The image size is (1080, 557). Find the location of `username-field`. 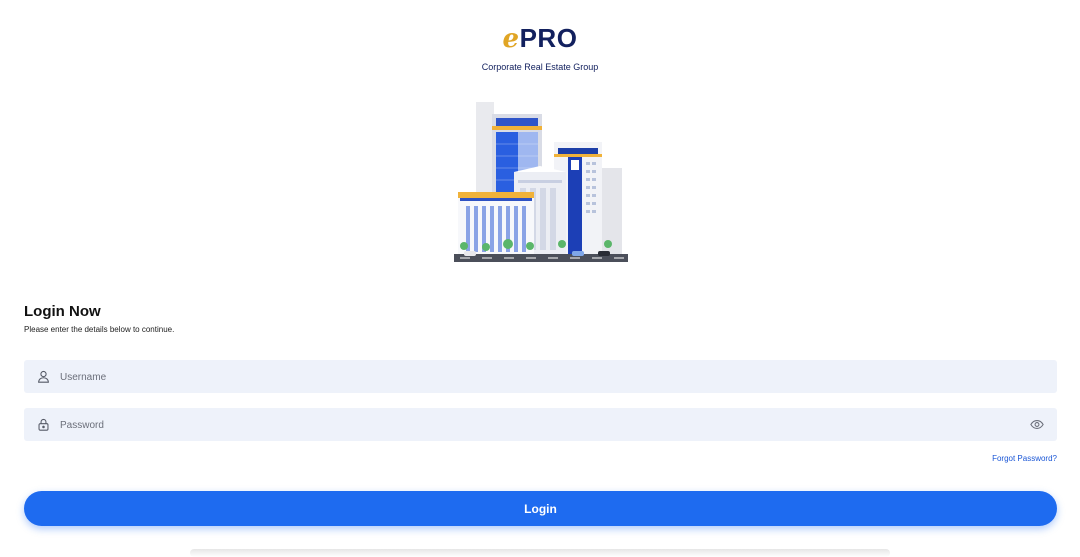

username-field is located at coordinates (540, 377).